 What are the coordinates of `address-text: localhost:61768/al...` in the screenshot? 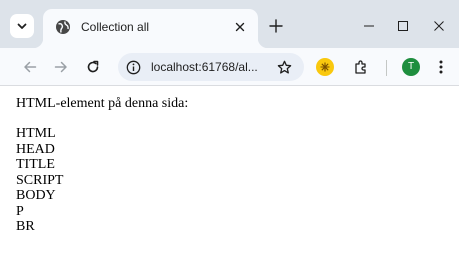 It's located at (204, 67).